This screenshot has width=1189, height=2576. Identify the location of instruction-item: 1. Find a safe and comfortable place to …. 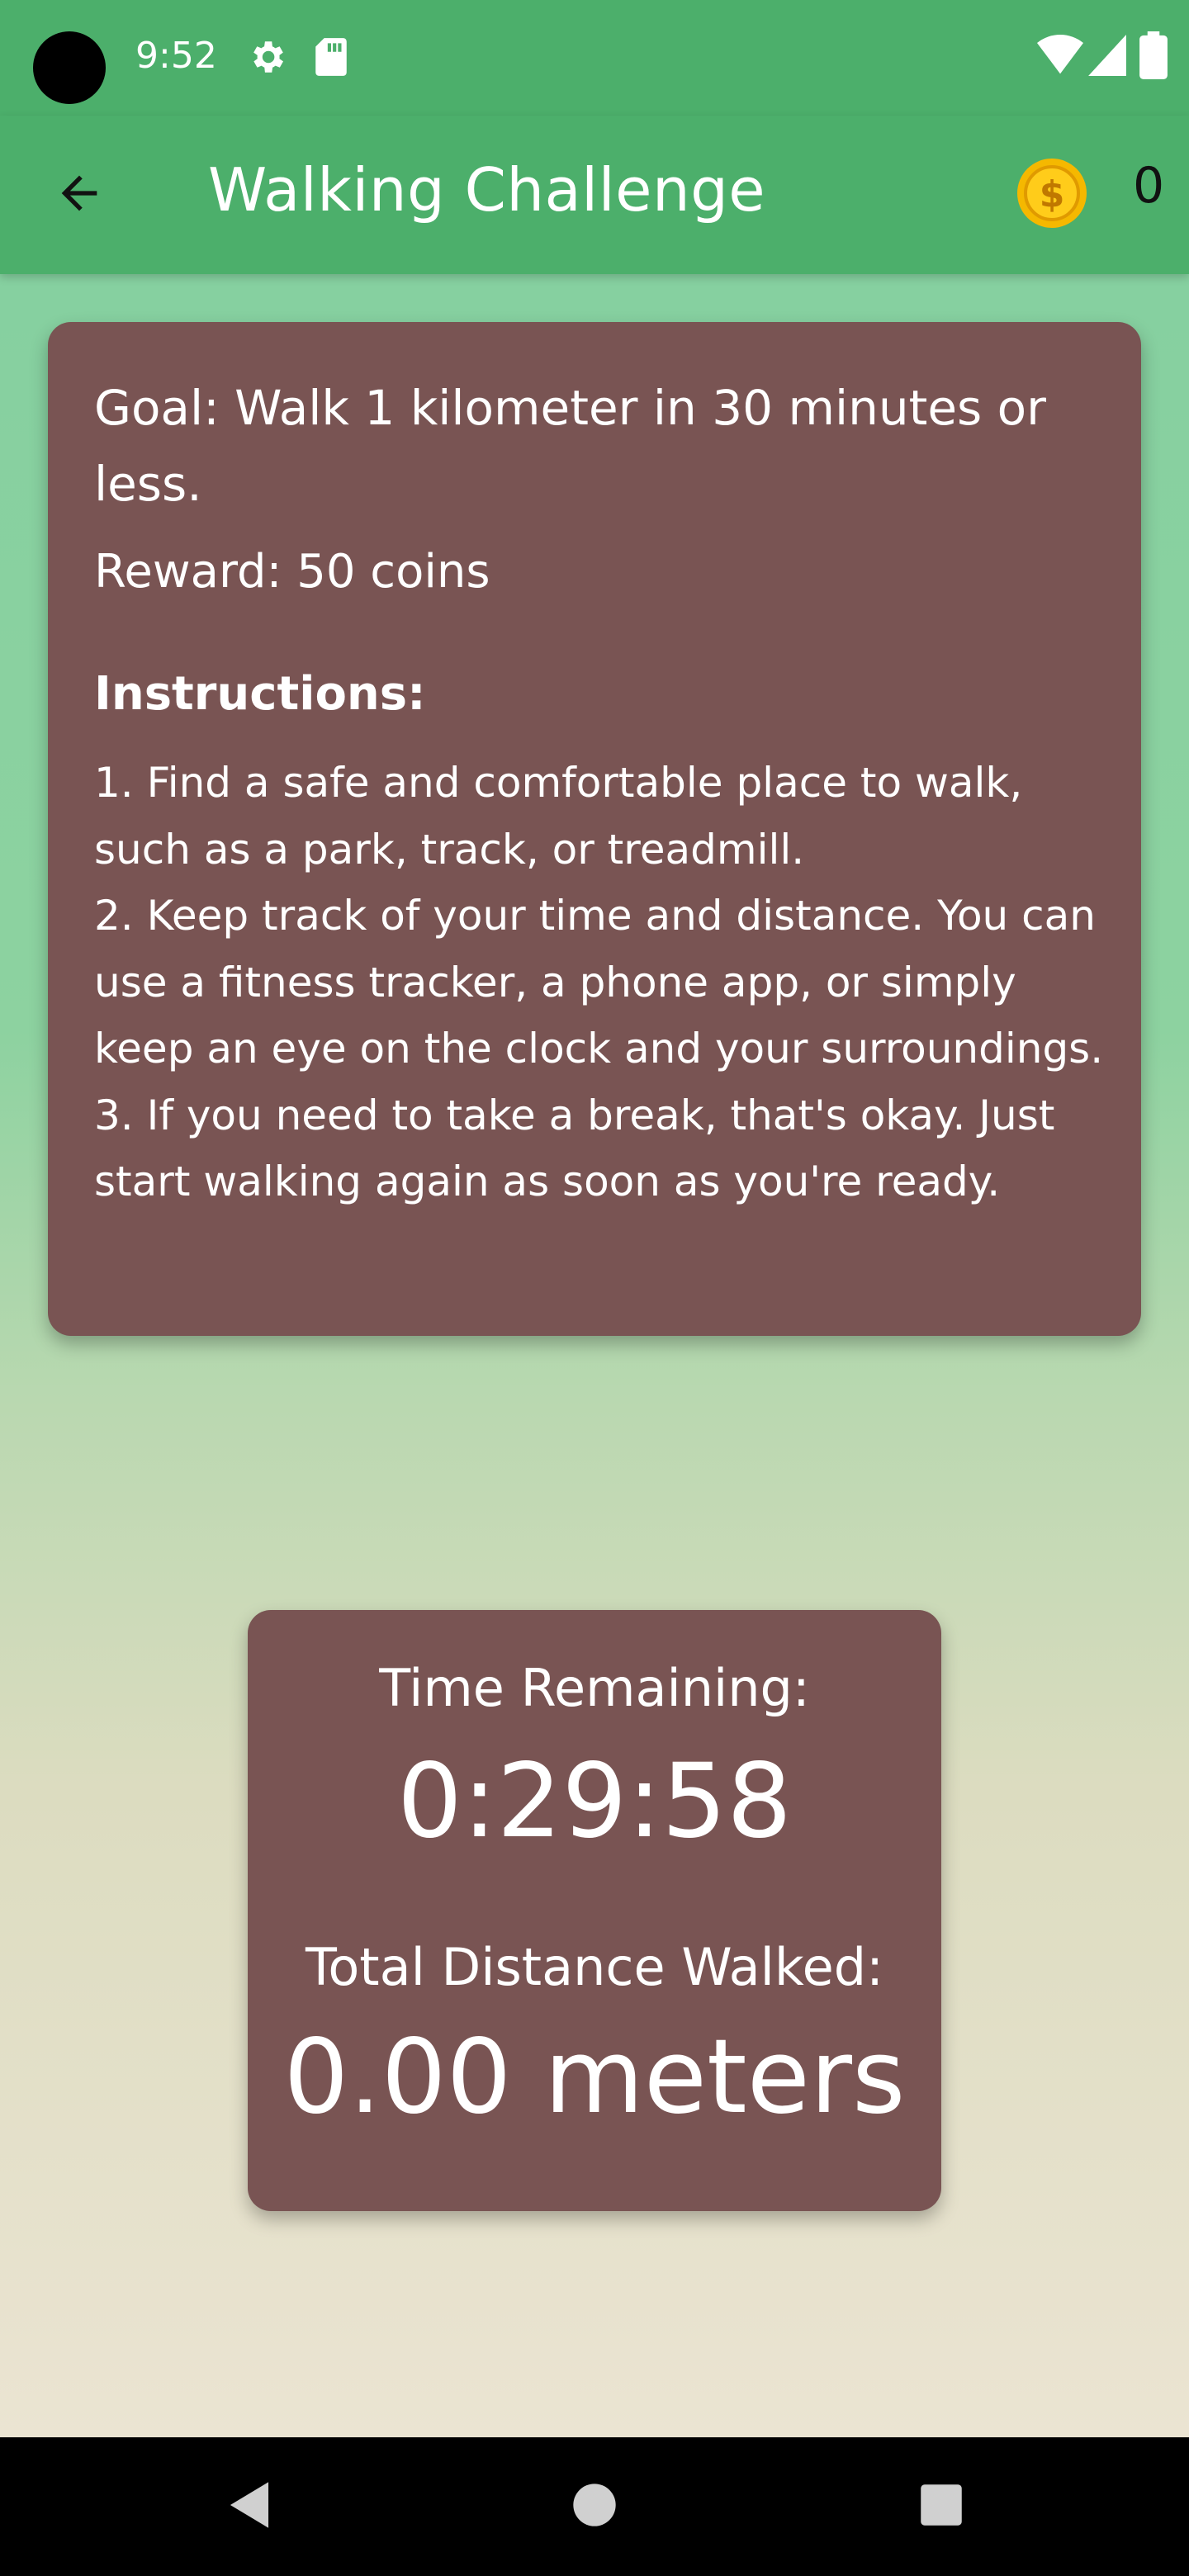
(558, 816).